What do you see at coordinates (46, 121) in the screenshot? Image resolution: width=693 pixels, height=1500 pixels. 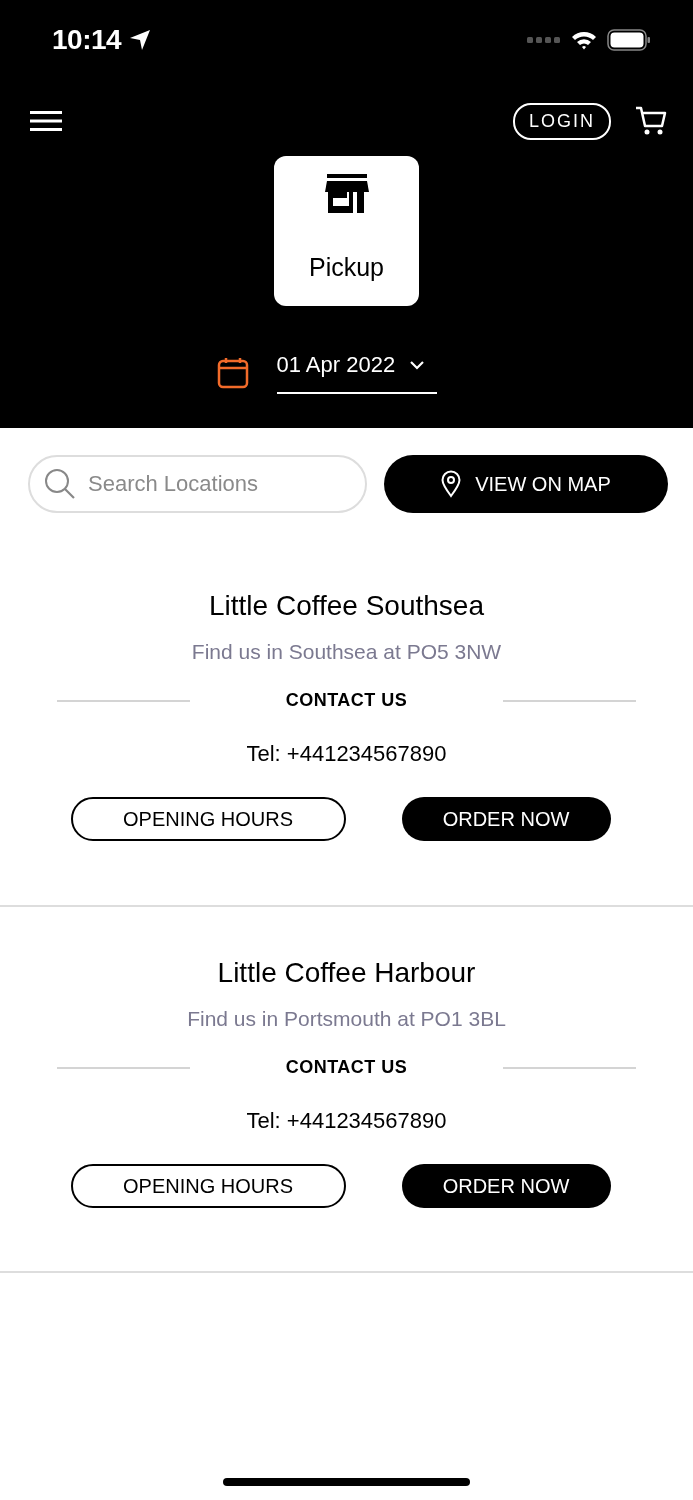 I see `menu-icon` at bounding box center [46, 121].